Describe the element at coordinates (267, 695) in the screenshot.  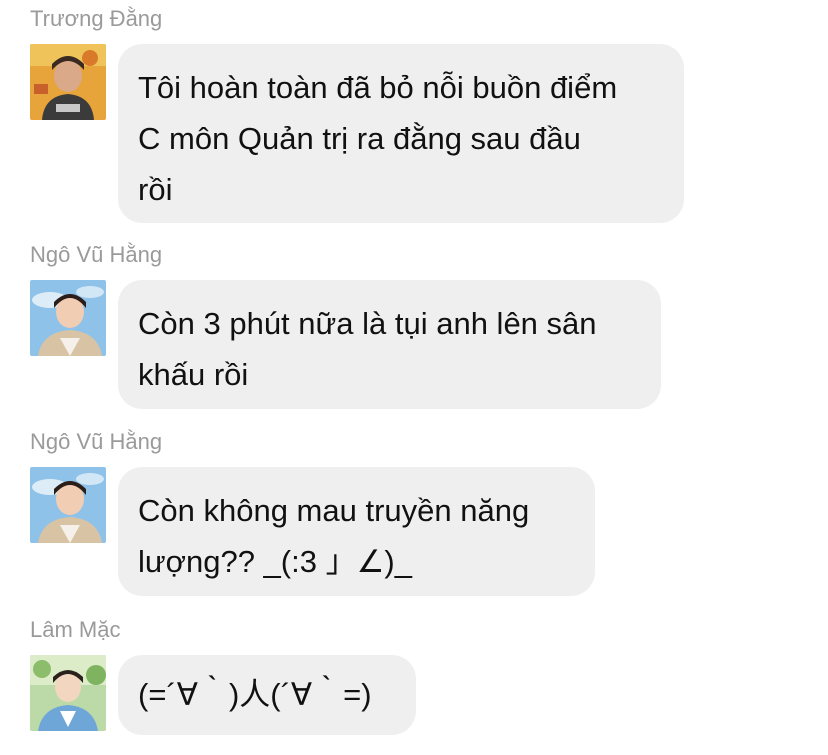
I see `message-bubble: (=´∀｀)人(´∀｀=)` at that location.